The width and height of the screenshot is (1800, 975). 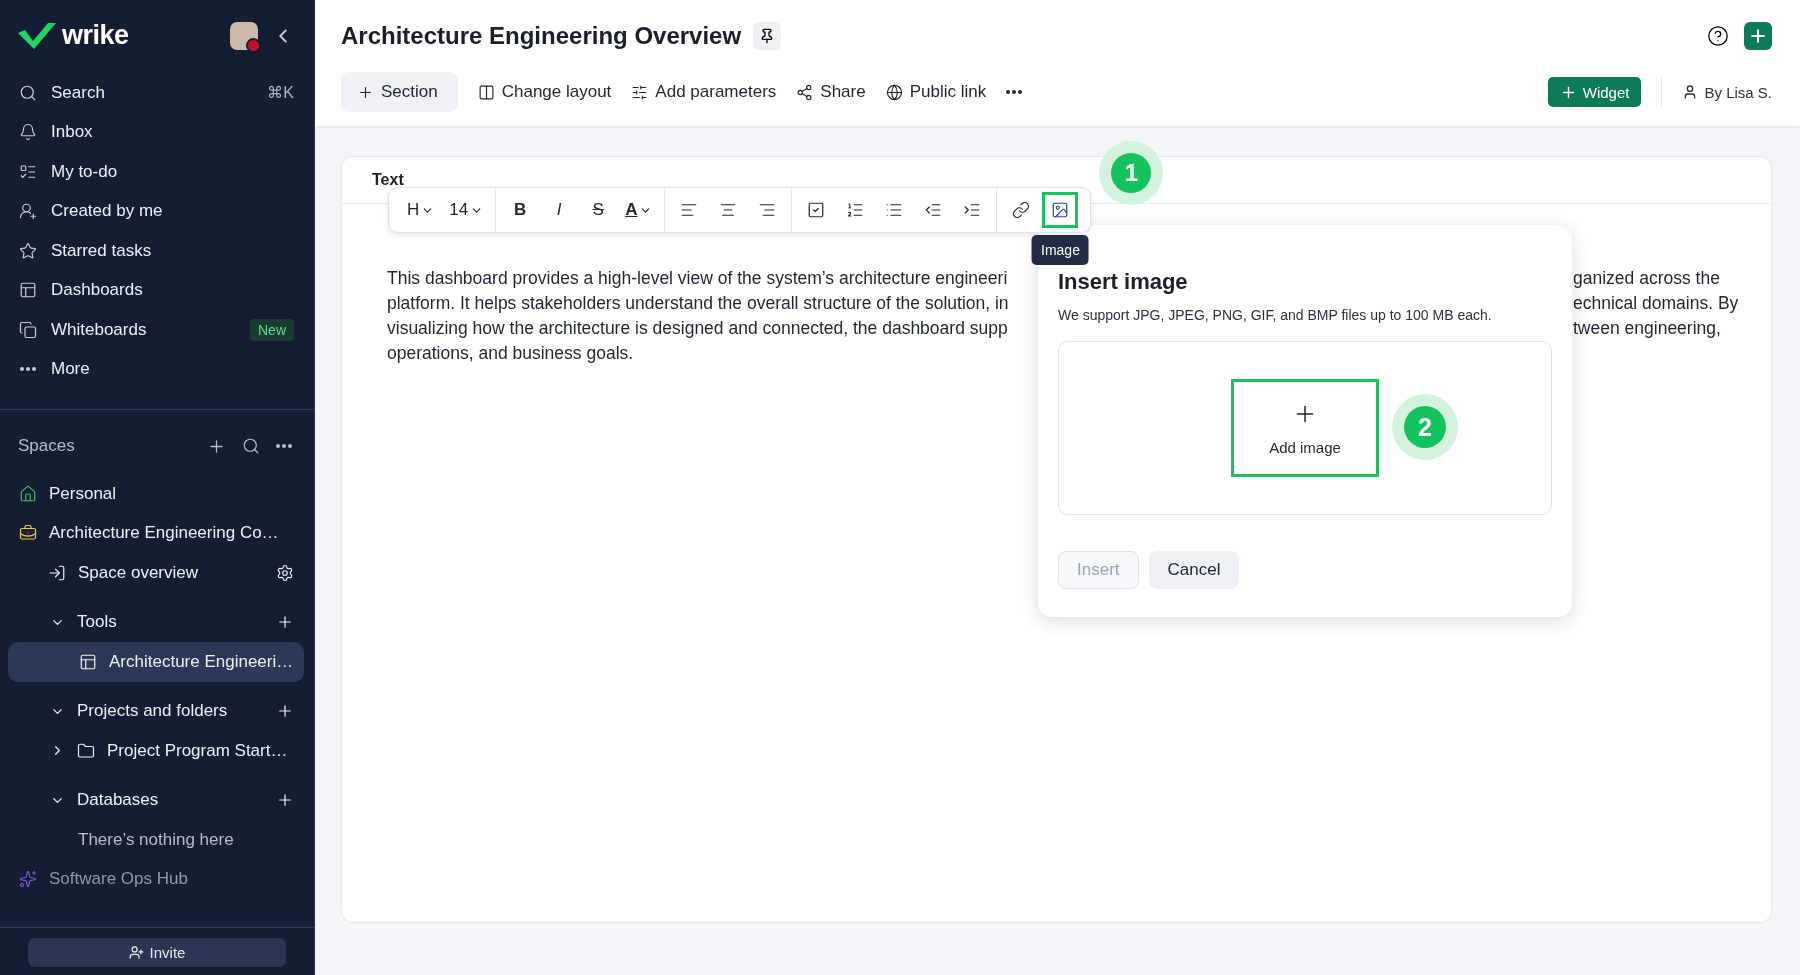 What do you see at coordinates (157, 369) in the screenshot?
I see `nav-item: More` at bounding box center [157, 369].